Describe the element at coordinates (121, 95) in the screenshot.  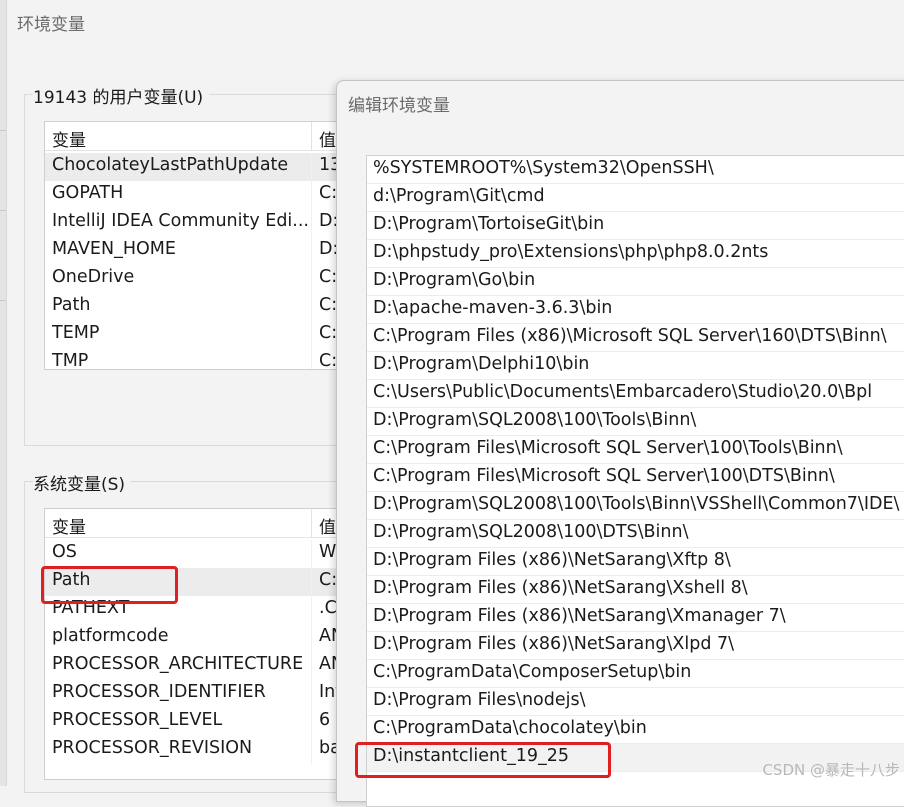
I see `user-vars-label: 19143 的用户变量(U)` at that location.